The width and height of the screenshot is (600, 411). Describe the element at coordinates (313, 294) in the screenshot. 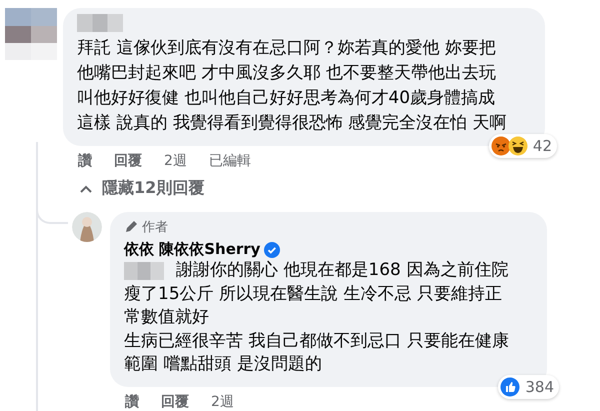

I see `comment-text-line: 瘦了15公斤 所以現在醫生說 生冷不忌 只要維持正` at that location.